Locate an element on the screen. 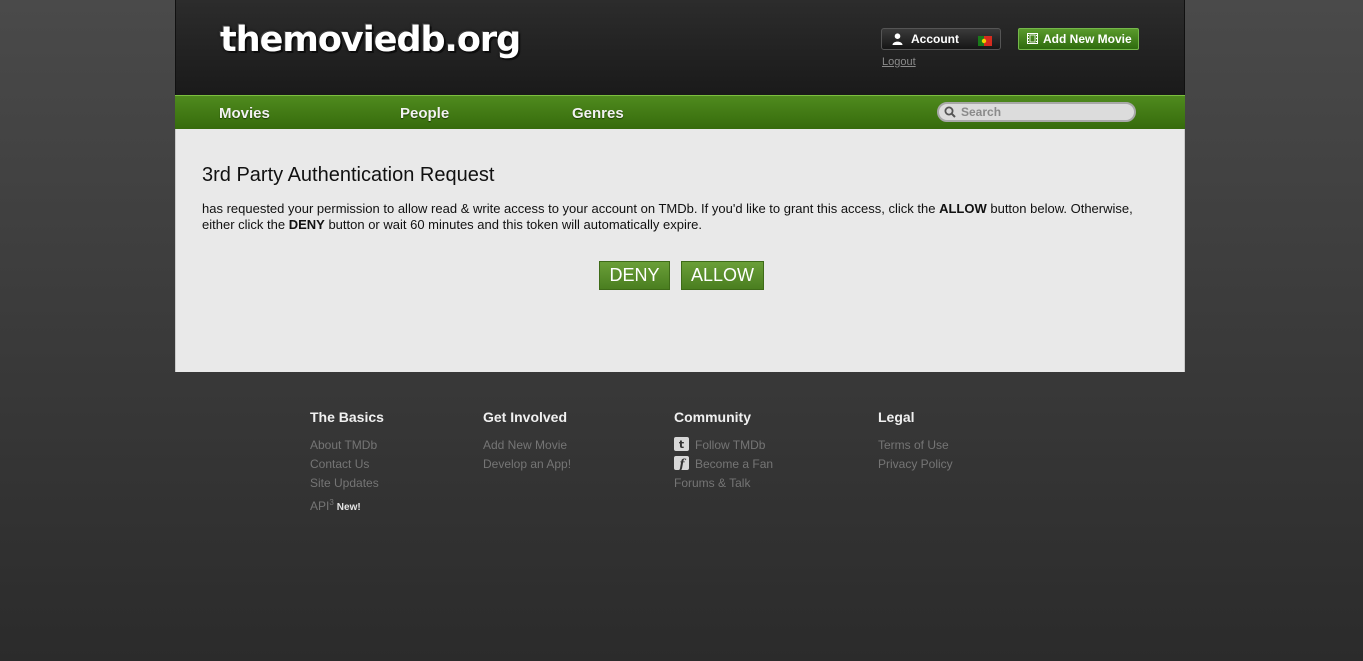 The image size is (1363, 661). footer-link-api: API3 New! is located at coordinates (347, 503).